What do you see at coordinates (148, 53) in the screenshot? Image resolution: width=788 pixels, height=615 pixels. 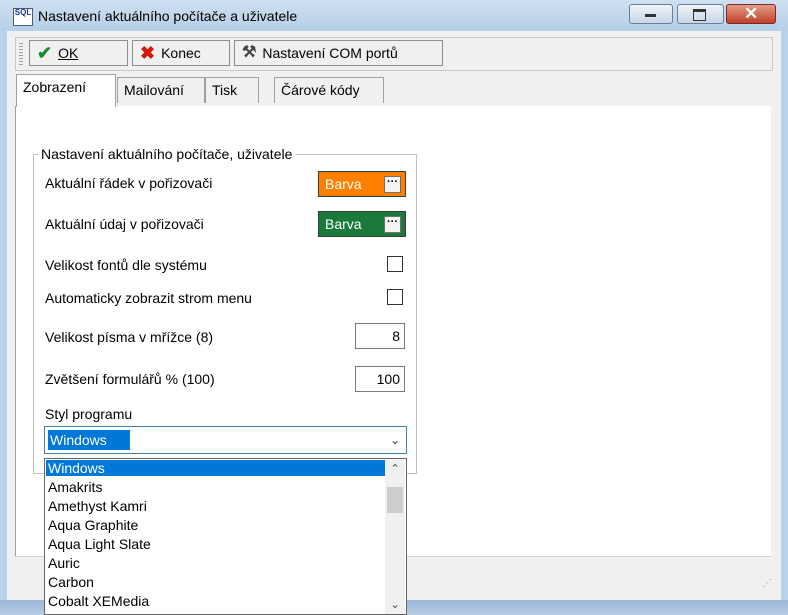 I see `close-x-icon: ✖` at bounding box center [148, 53].